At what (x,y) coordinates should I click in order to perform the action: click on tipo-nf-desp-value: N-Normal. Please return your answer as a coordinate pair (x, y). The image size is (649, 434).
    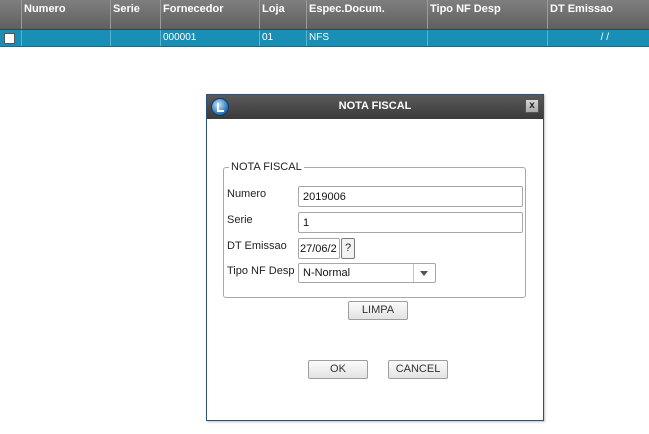
    Looking at the image, I should click on (327, 273).